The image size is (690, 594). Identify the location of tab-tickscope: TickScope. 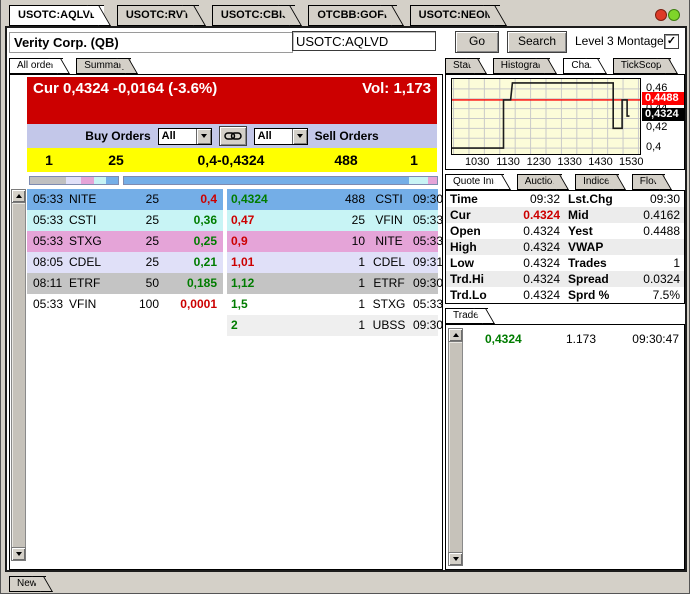
(642, 66).